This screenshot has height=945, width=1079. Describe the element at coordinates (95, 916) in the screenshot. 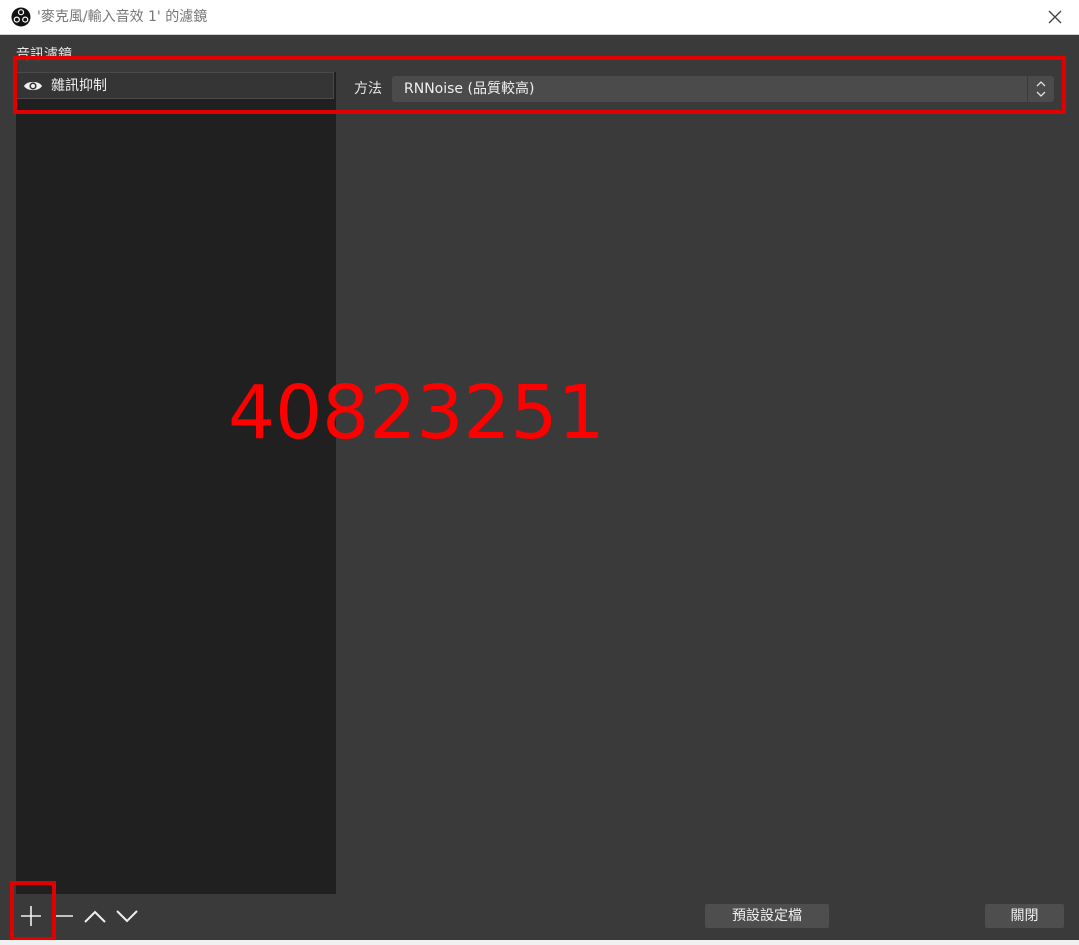

I see `chevron-up-icon` at that location.